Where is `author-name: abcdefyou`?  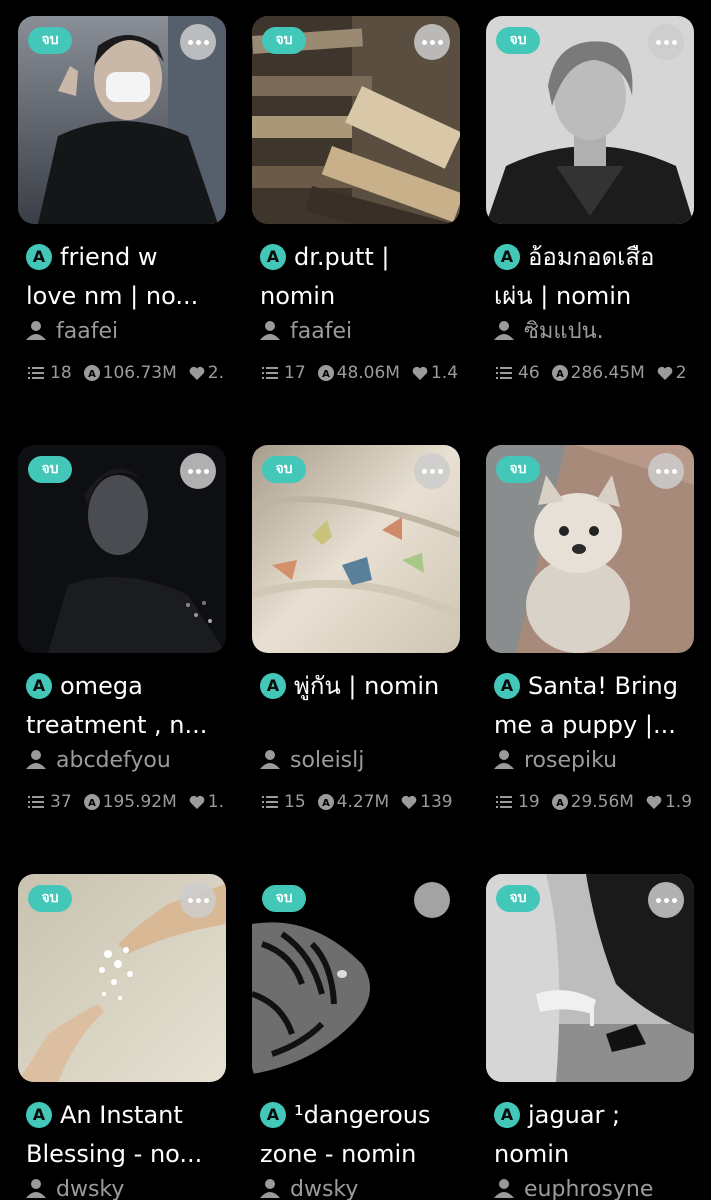
author-name: abcdefyou is located at coordinates (113, 760).